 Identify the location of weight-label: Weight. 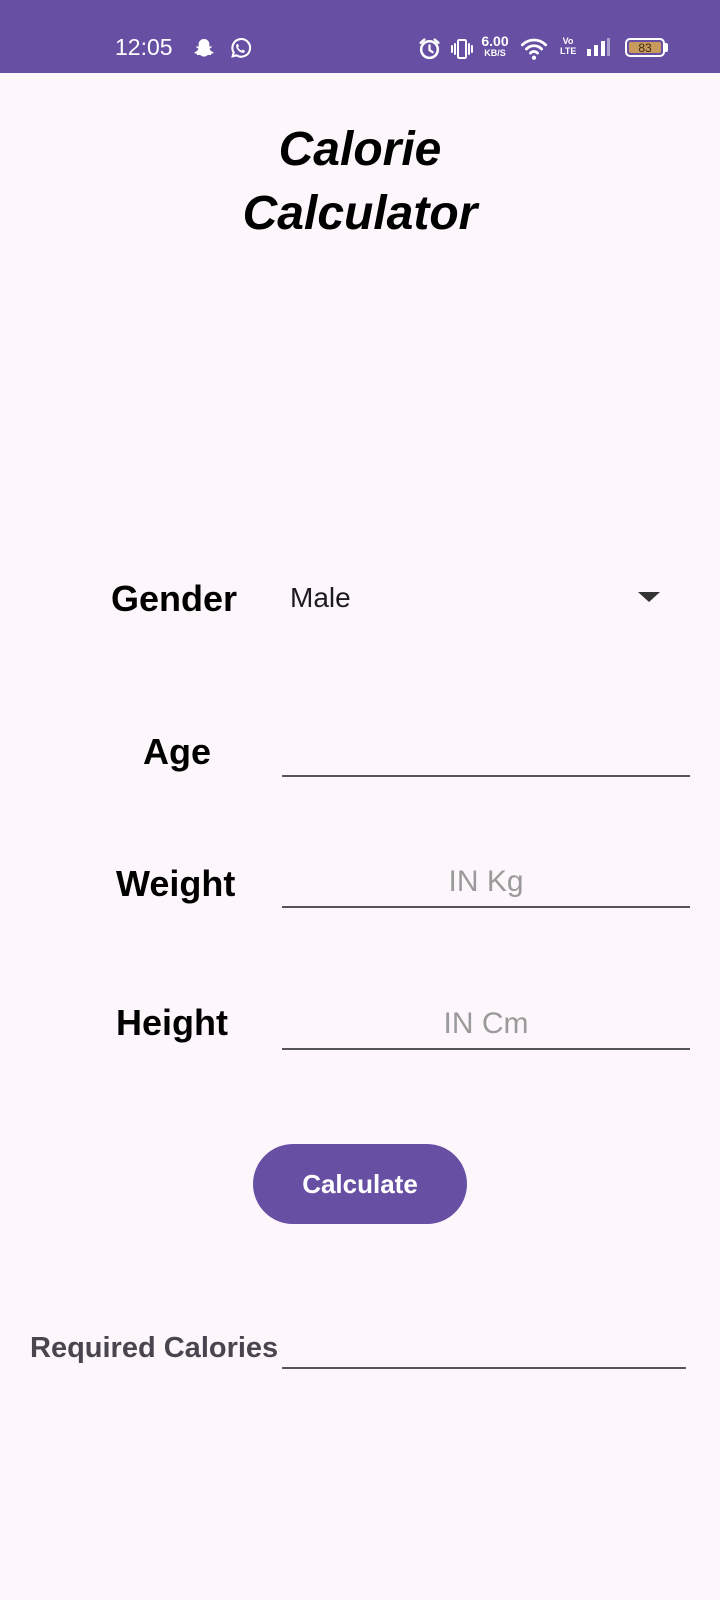
(176, 883).